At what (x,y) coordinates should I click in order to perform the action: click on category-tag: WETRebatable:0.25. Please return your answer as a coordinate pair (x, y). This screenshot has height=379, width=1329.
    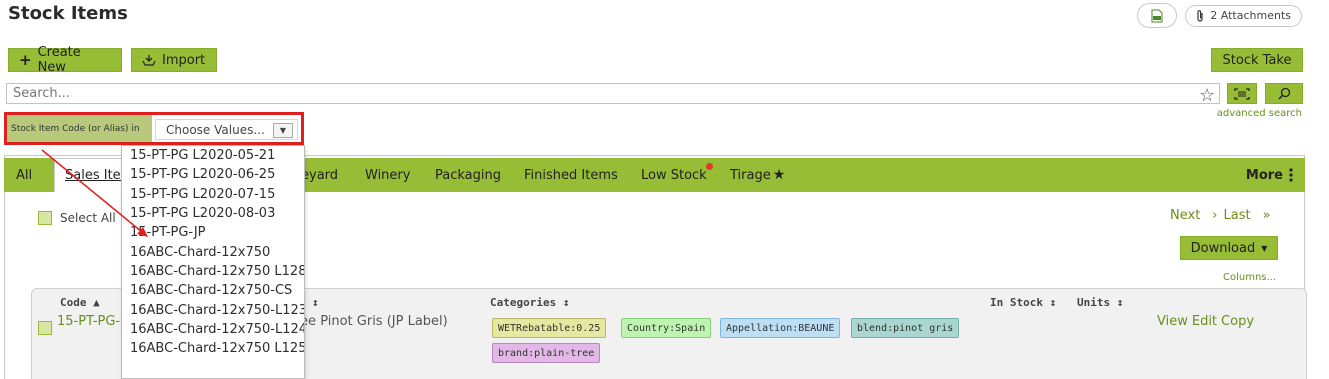
    Looking at the image, I should click on (549, 328).